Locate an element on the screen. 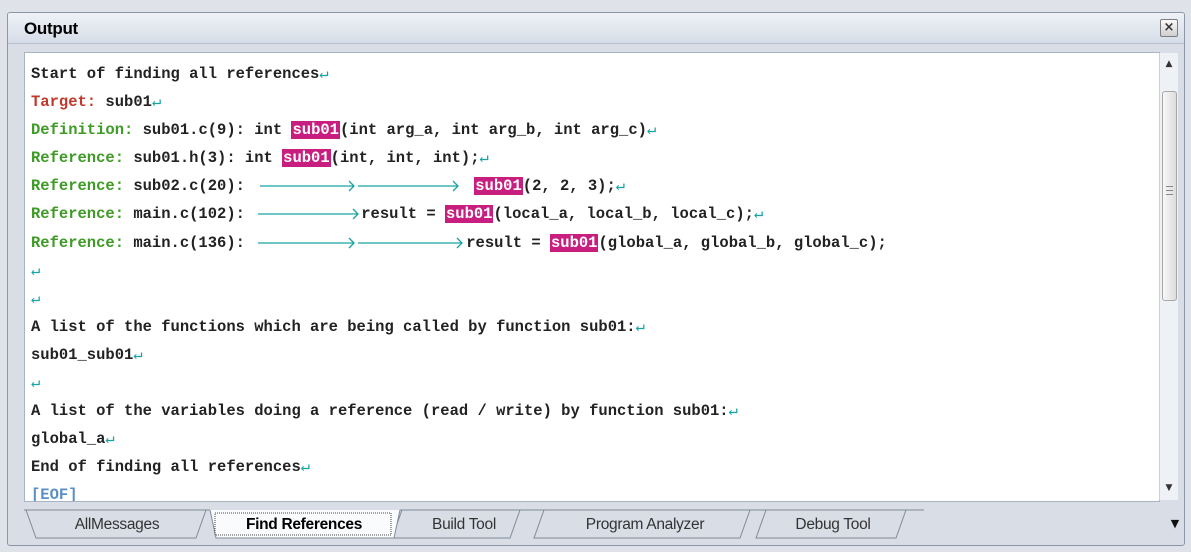 This screenshot has height=552, width=1191. close-icon: × is located at coordinates (1169, 28).